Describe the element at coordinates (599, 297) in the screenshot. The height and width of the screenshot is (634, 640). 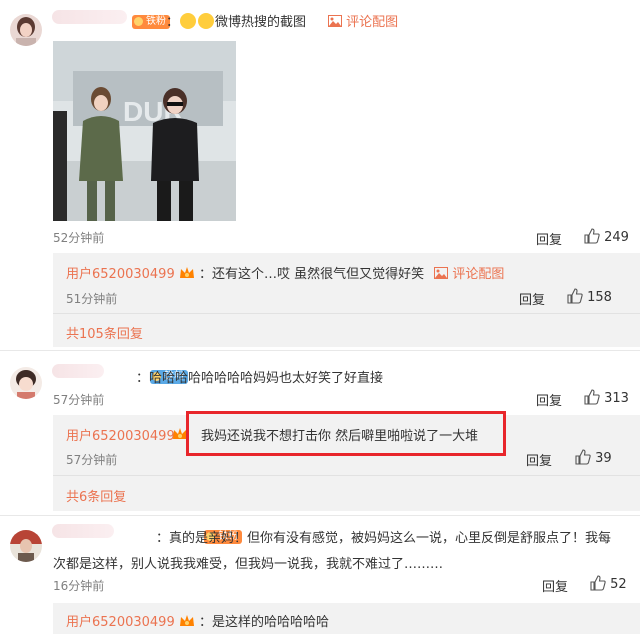
I see `like-count: 158` at that location.